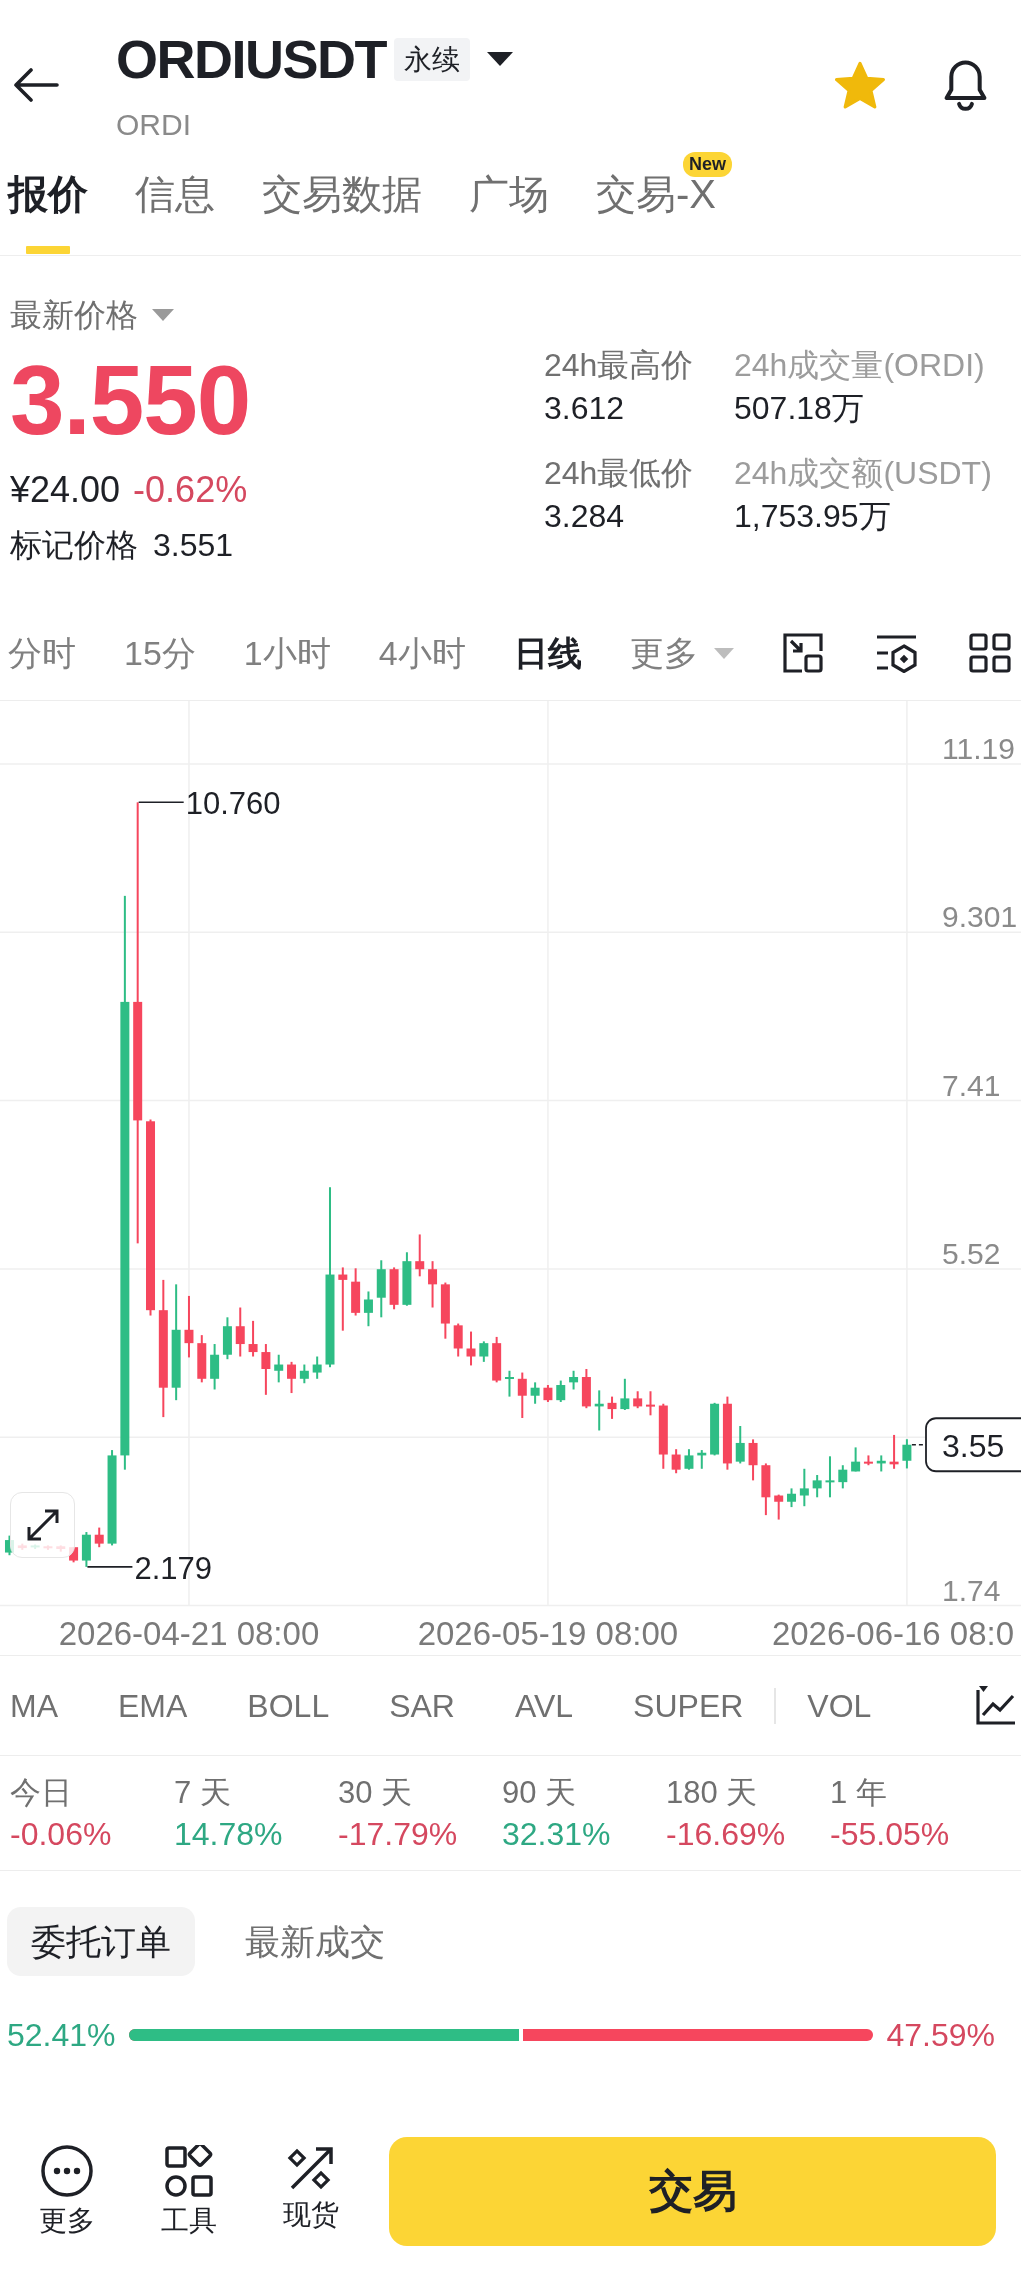 This screenshot has width=1021, height=2280. Describe the element at coordinates (584, 516) in the screenshot. I see `stat-value: 3.284` at that location.